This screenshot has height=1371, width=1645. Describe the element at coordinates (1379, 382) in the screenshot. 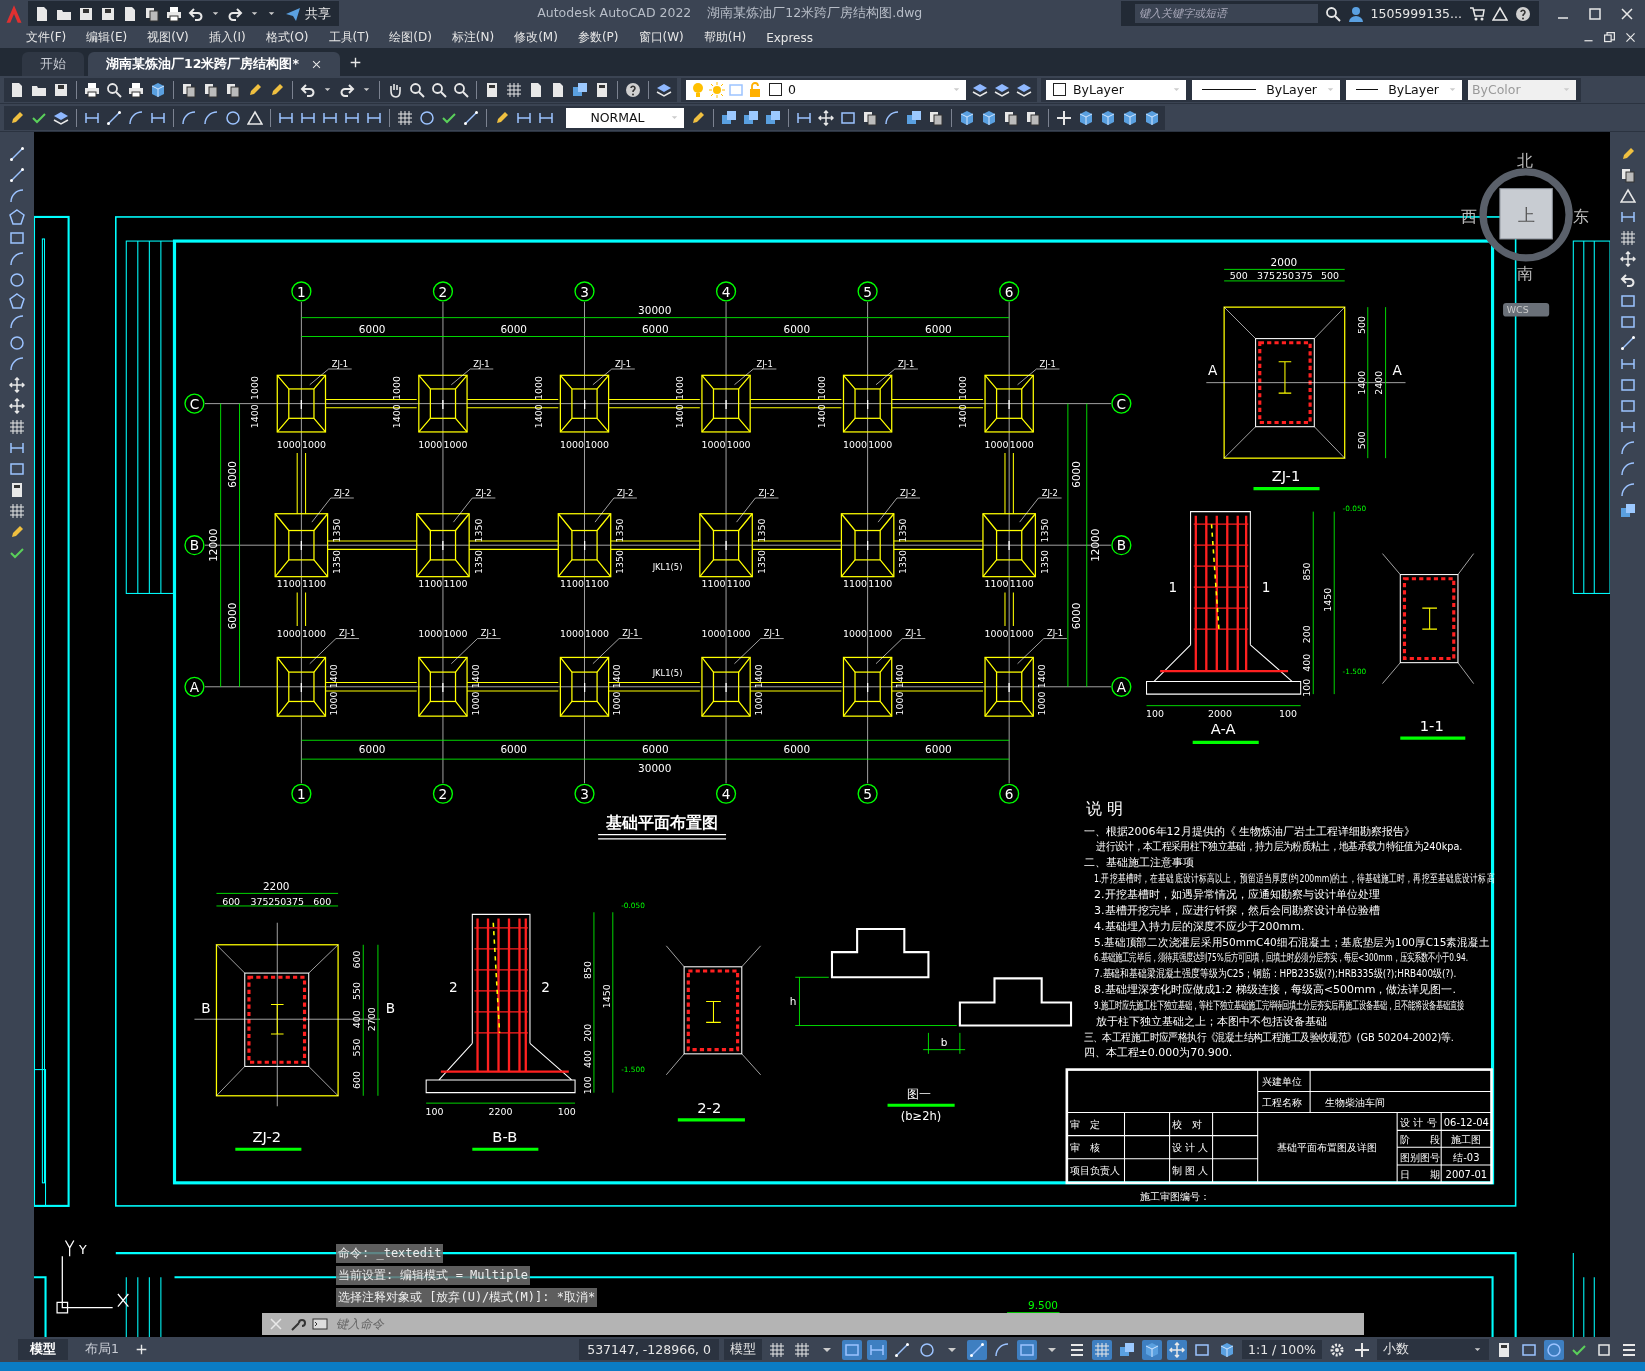

I see `dimension-label: 2400` at that location.